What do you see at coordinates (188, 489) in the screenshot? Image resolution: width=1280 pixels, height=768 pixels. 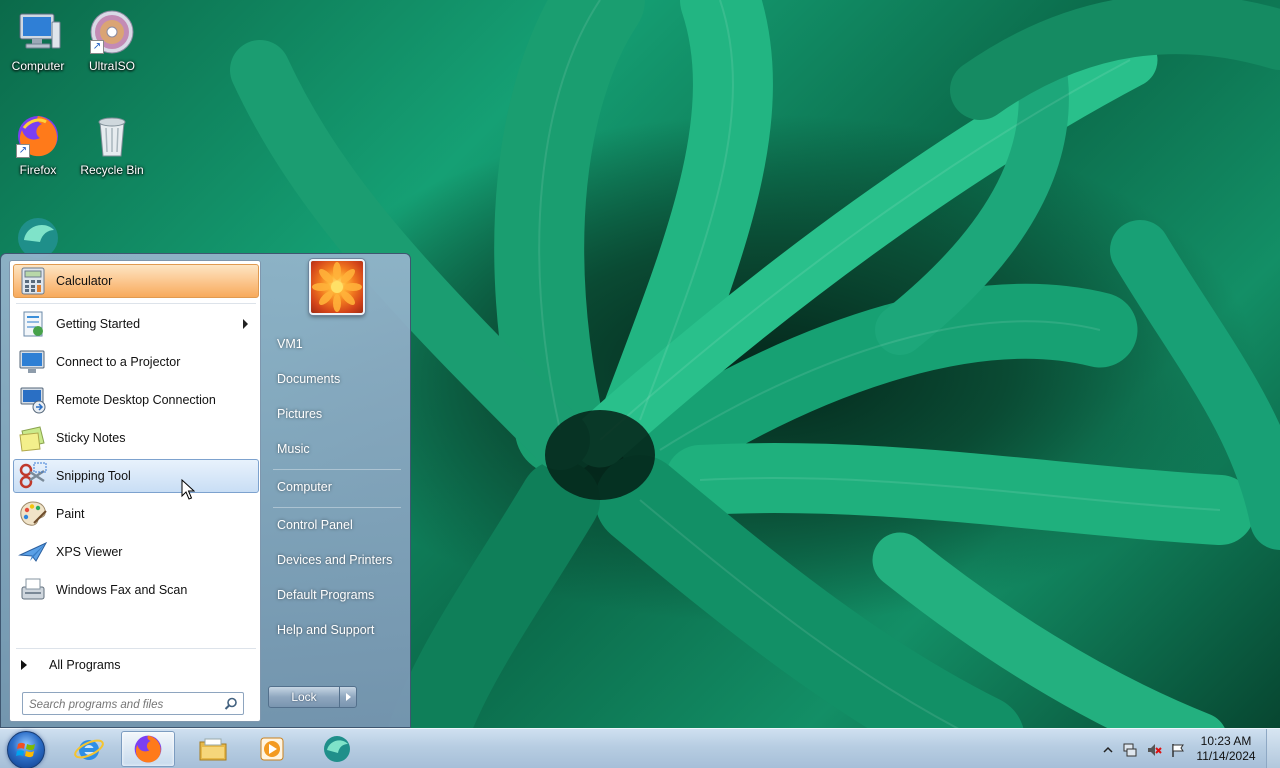 I see `mouse-cursor-icon` at bounding box center [188, 489].